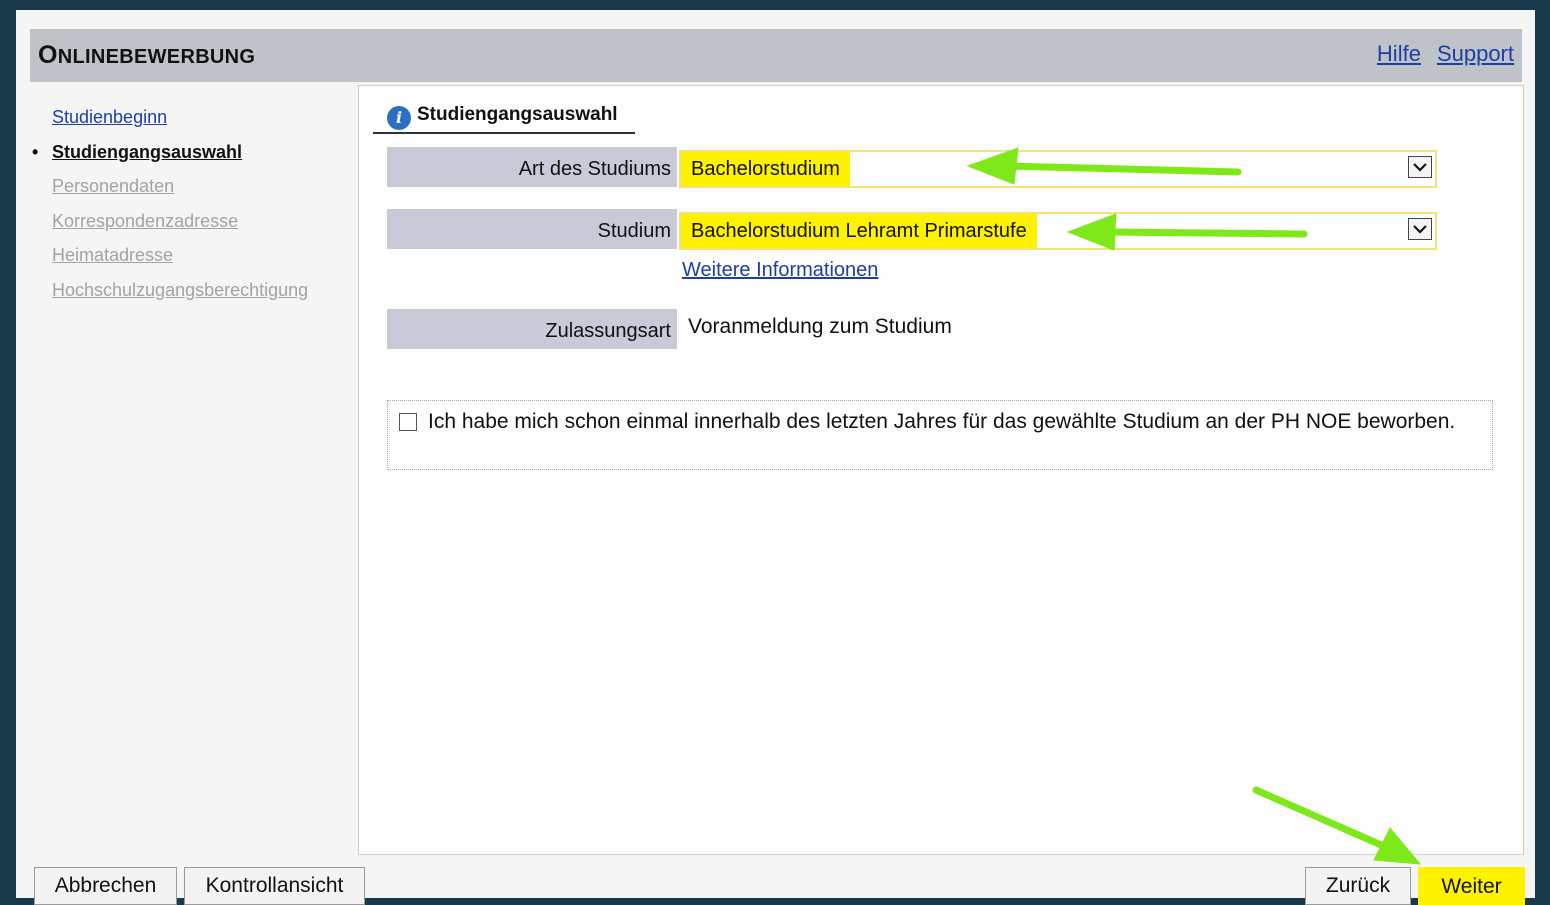  Describe the element at coordinates (408, 422) in the screenshot. I see `previous-application-checkbox` at that location.